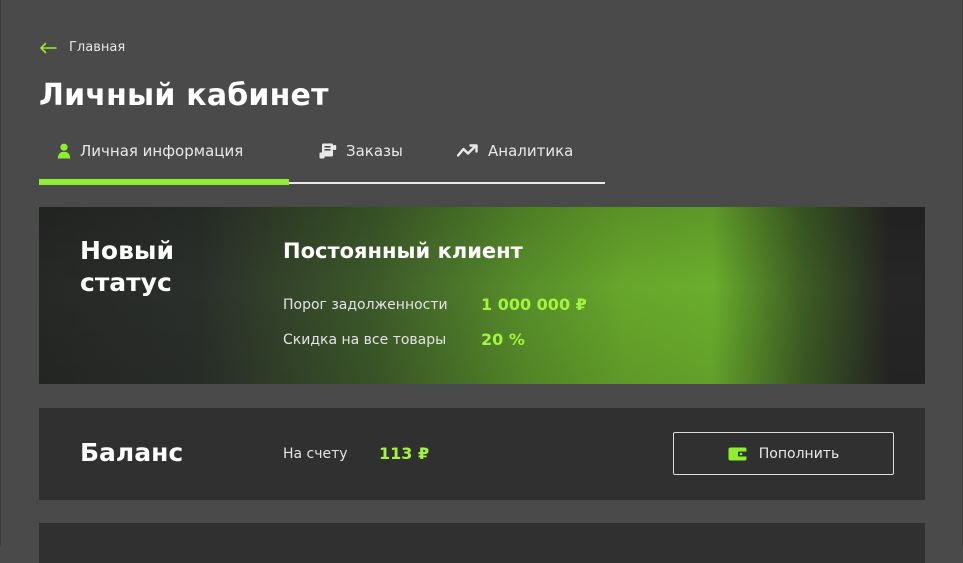 The width and height of the screenshot is (963, 563). Describe the element at coordinates (48, 48) in the screenshot. I see `arrow-left-icon` at that location.